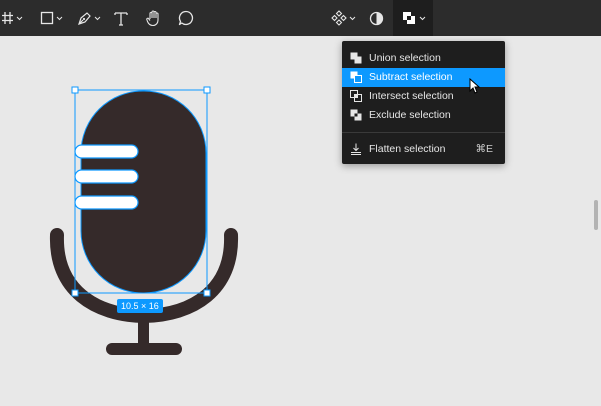  What do you see at coordinates (356, 77) in the screenshot?
I see `subtract-icon` at bounding box center [356, 77].